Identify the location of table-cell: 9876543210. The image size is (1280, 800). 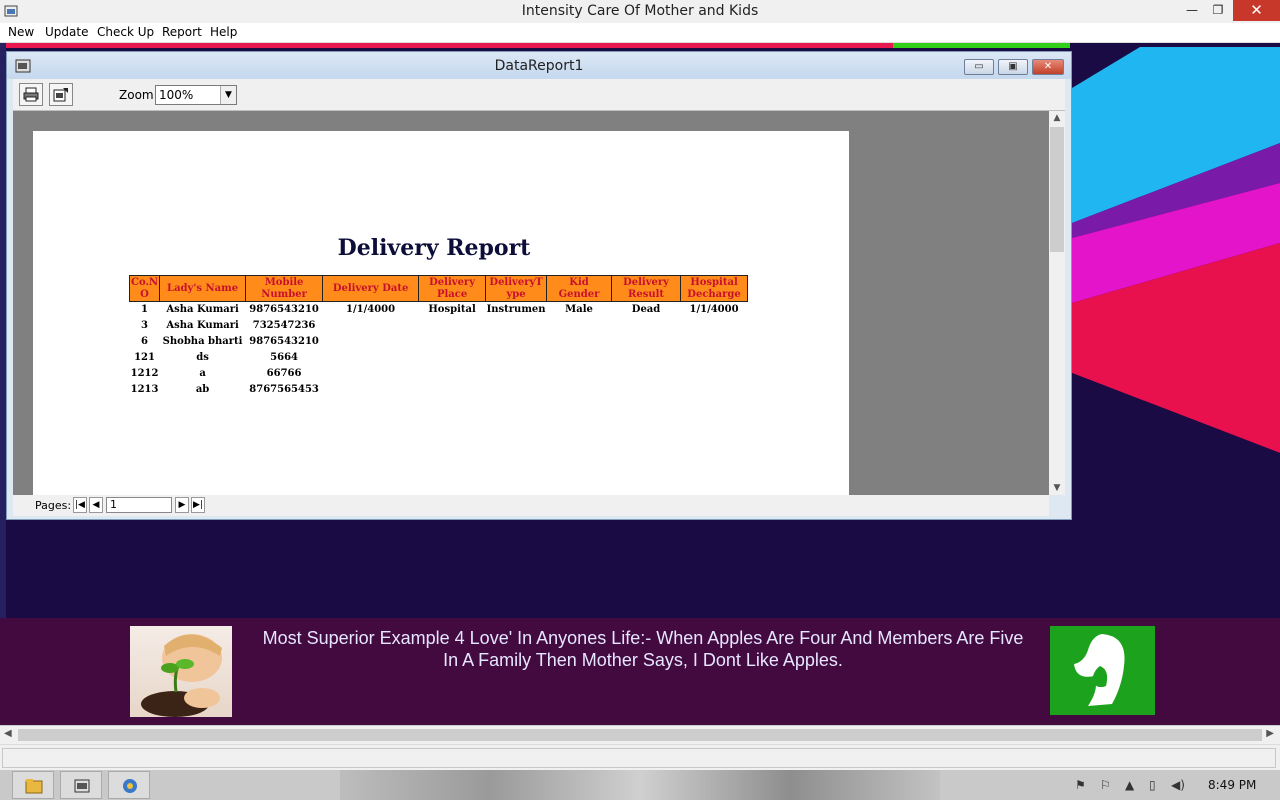
(284, 341).